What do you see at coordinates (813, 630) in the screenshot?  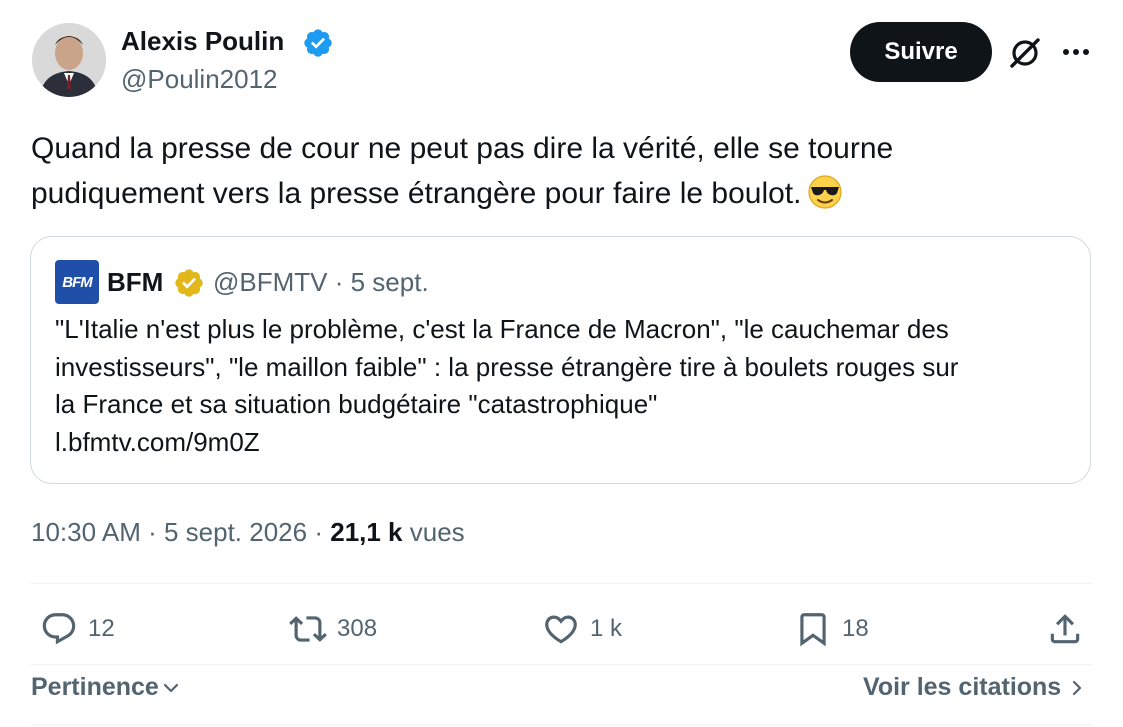 I see `bookmark-icon` at bounding box center [813, 630].